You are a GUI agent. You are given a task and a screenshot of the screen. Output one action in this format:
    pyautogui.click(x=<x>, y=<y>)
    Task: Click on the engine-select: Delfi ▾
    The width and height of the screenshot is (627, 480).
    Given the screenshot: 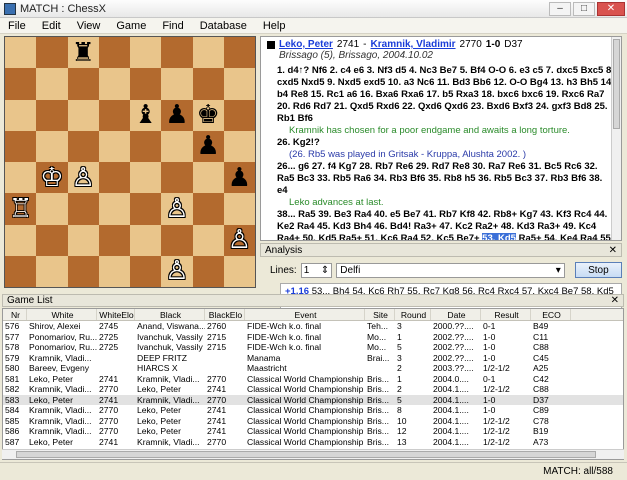 What is the action you would take?
    pyautogui.click(x=450, y=270)
    